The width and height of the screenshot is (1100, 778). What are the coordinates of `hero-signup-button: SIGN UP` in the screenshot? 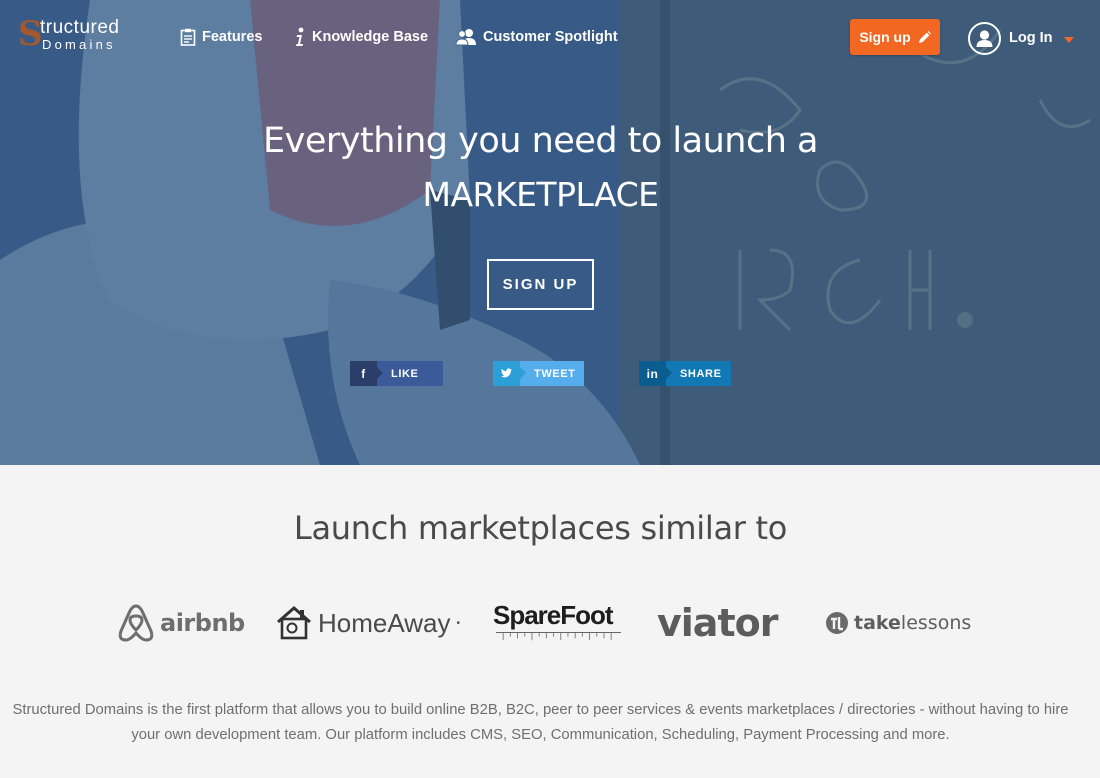 It's located at (540, 284).